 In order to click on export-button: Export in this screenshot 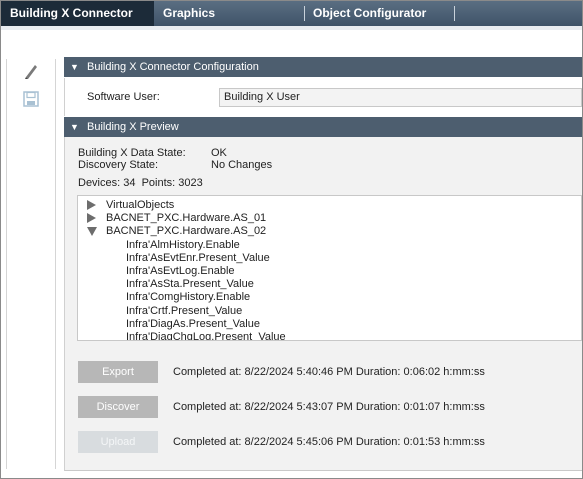, I will do `click(118, 372)`.